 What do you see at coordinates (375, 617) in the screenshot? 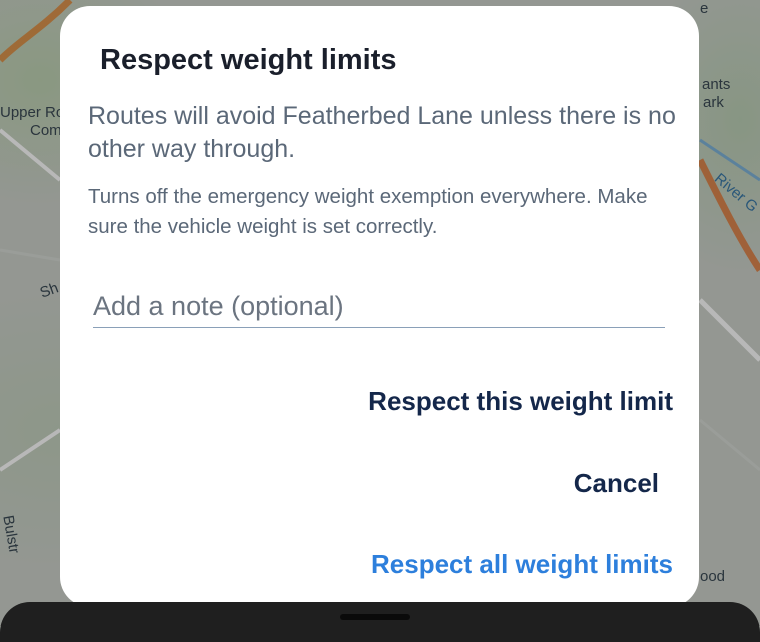
I see `gesture-handle` at bounding box center [375, 617].